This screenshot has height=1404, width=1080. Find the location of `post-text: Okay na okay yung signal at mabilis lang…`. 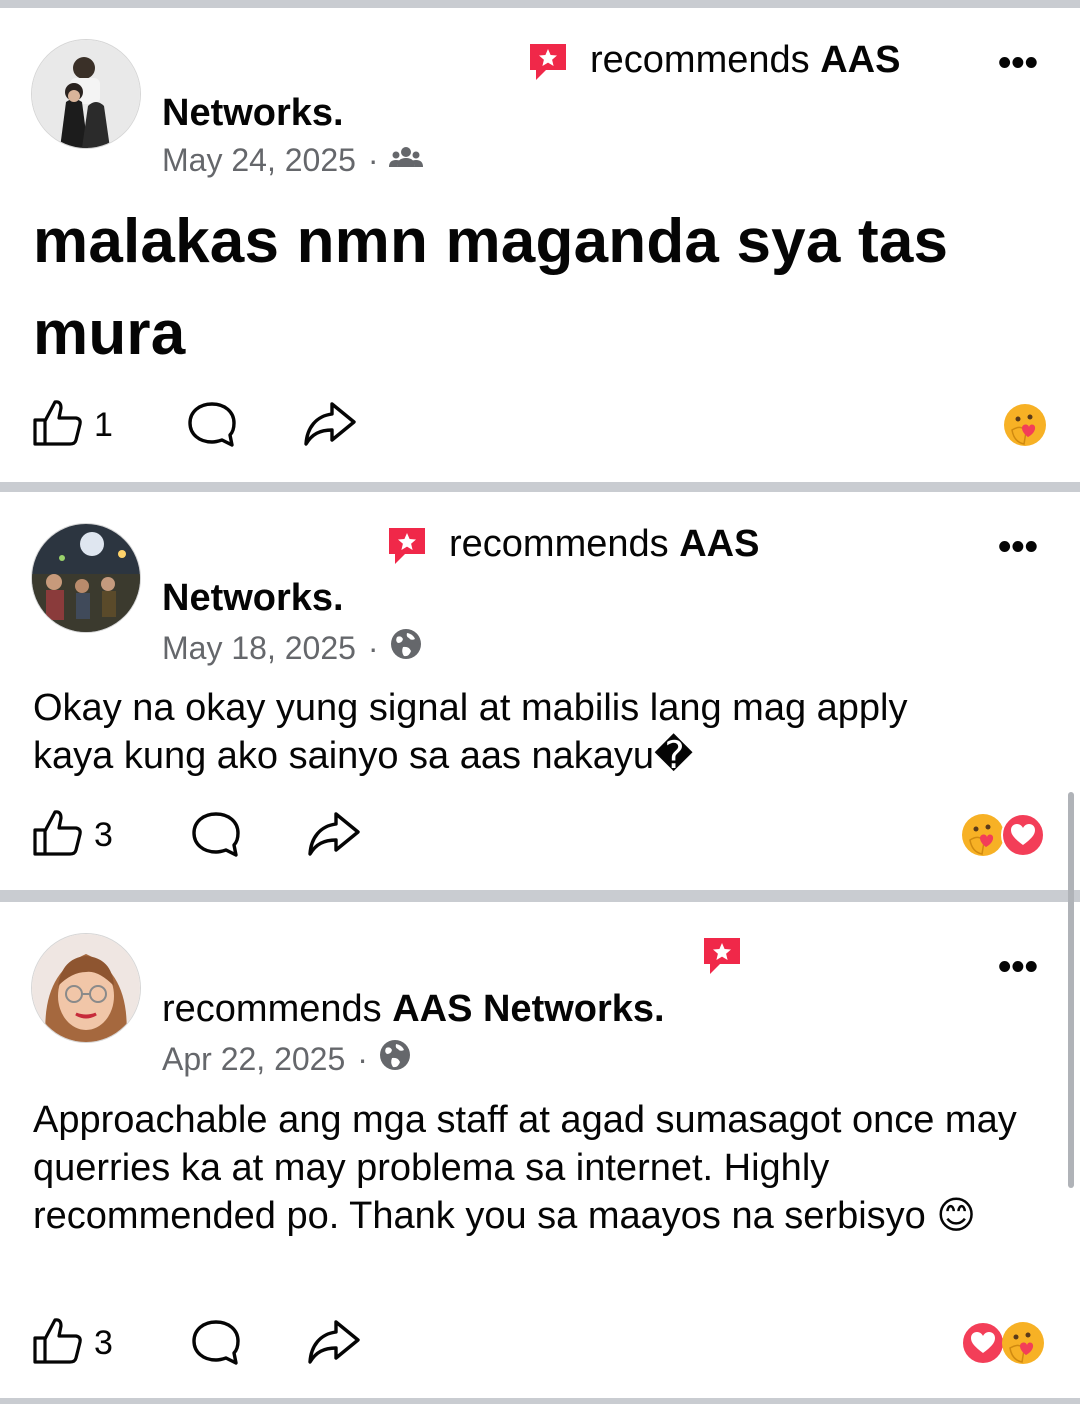

post-text: Okay na okay yung signal at mabilis lang… is located at coordinates (470, 732).